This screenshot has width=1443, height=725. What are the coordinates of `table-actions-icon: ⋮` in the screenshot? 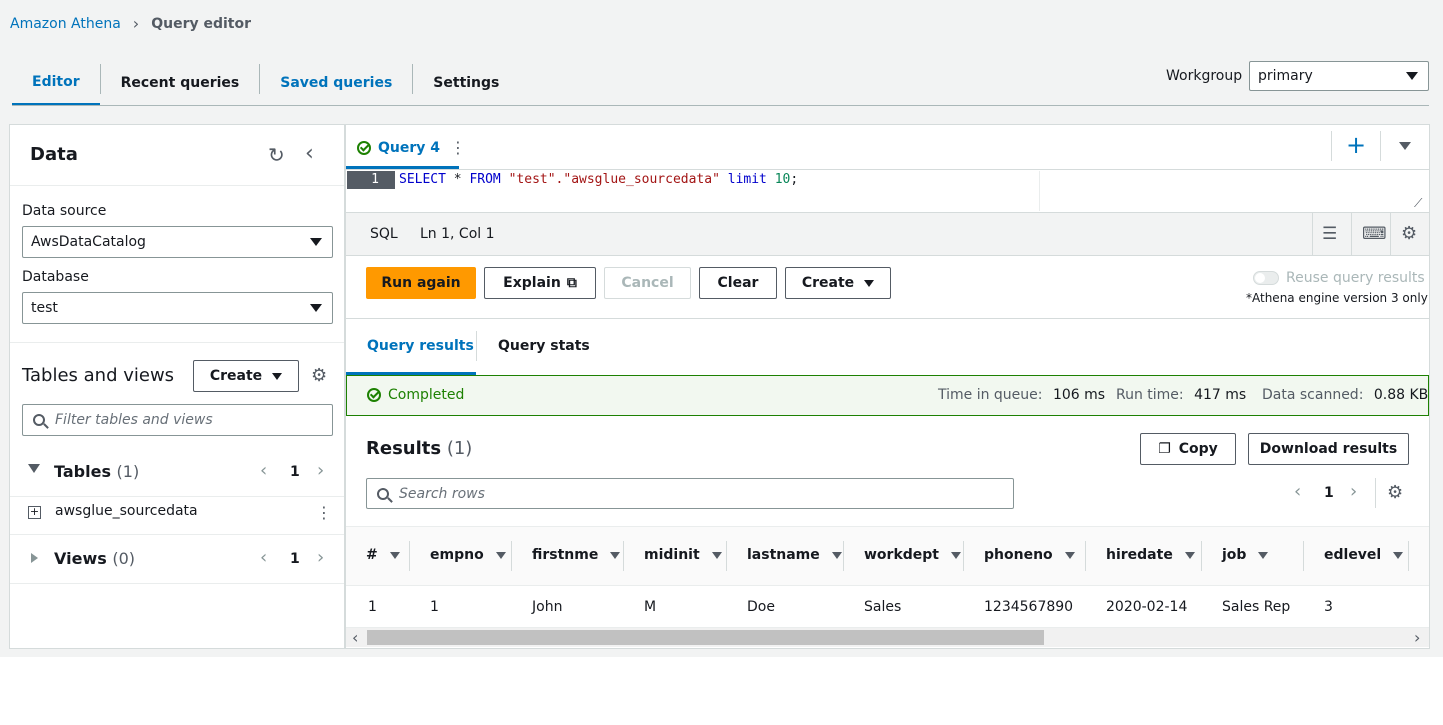 It's located at (324, 512).